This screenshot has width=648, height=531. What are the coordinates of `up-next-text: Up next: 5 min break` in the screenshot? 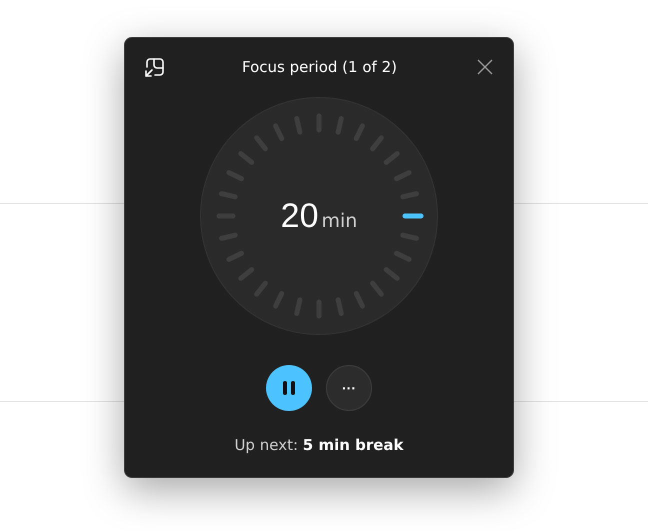 It's located at (319, 445).